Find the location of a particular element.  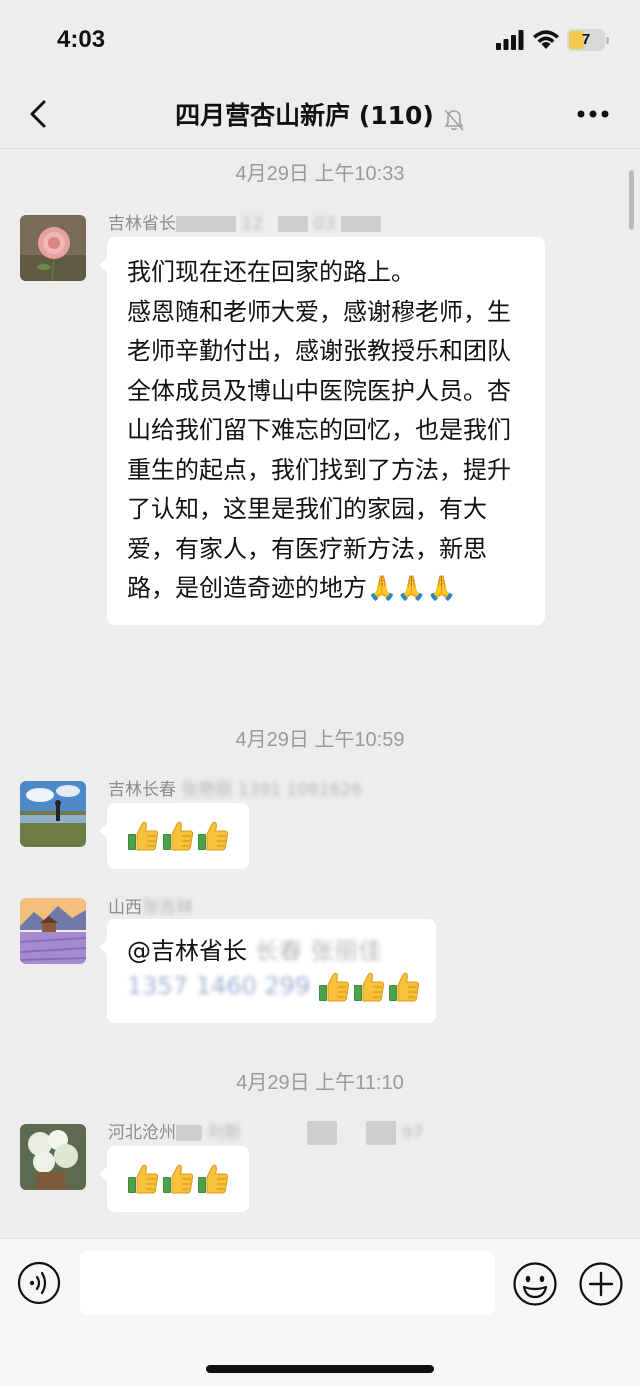

emoji-icon is located at coordinates (535, 1284).